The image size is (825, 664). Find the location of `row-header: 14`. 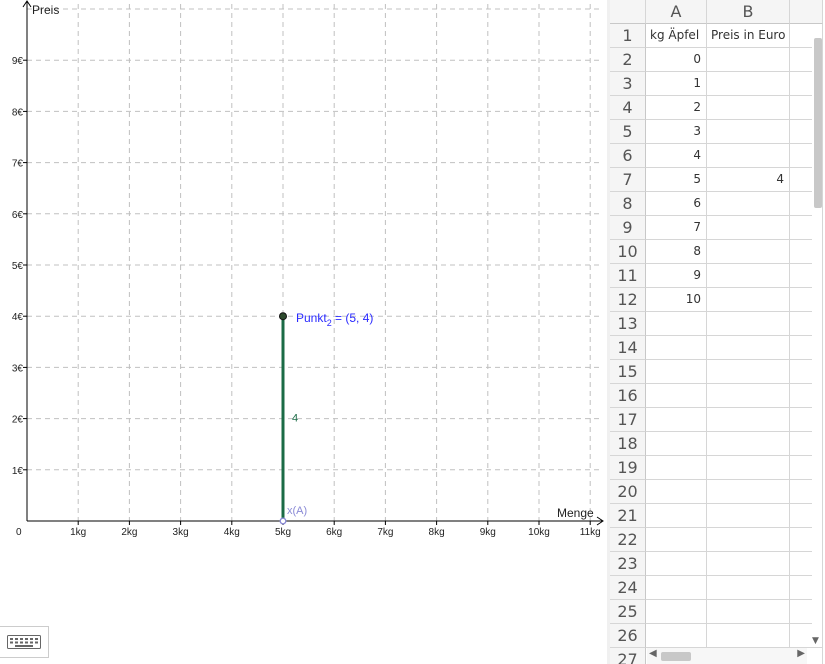

row-header: 14 is located at coordinates (628, 348).